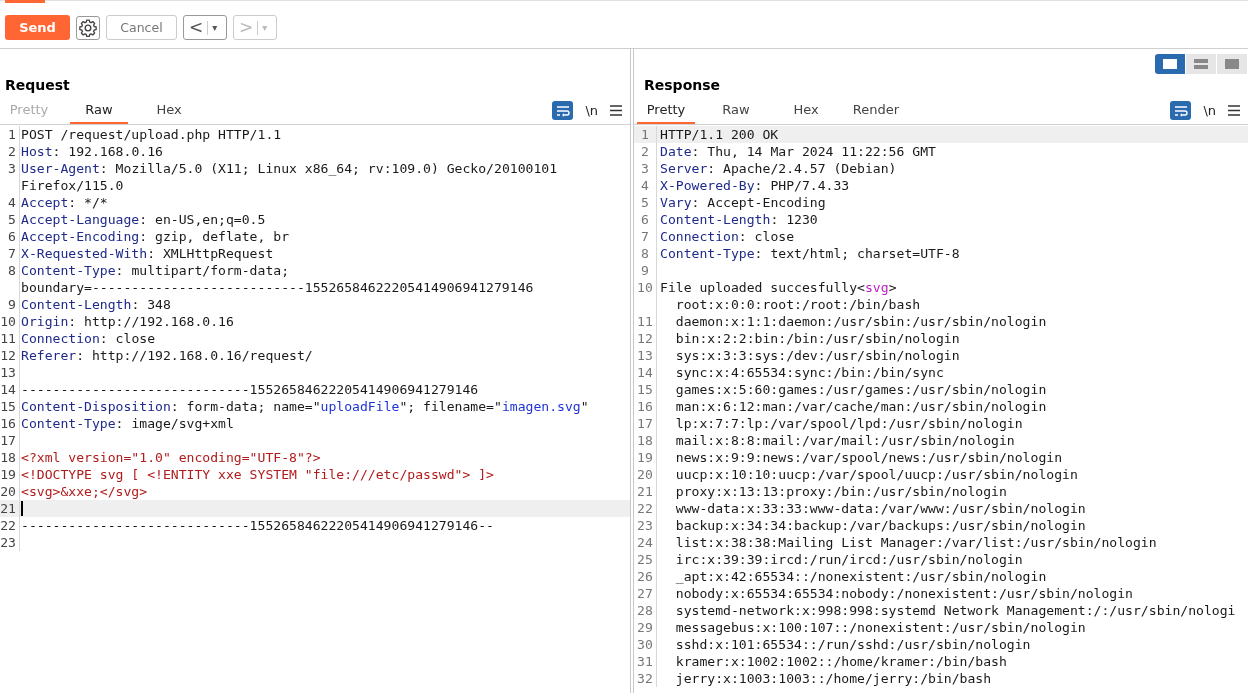 Image resolution: width=1248 pixels, height=694 pixels. What do you see at coordinates (840, 491) in the screenshot?
I see `code-line: proxy:x:13:13:proxy:/bin:/usr/sbin/nologin` at bounding box center [840, 491].